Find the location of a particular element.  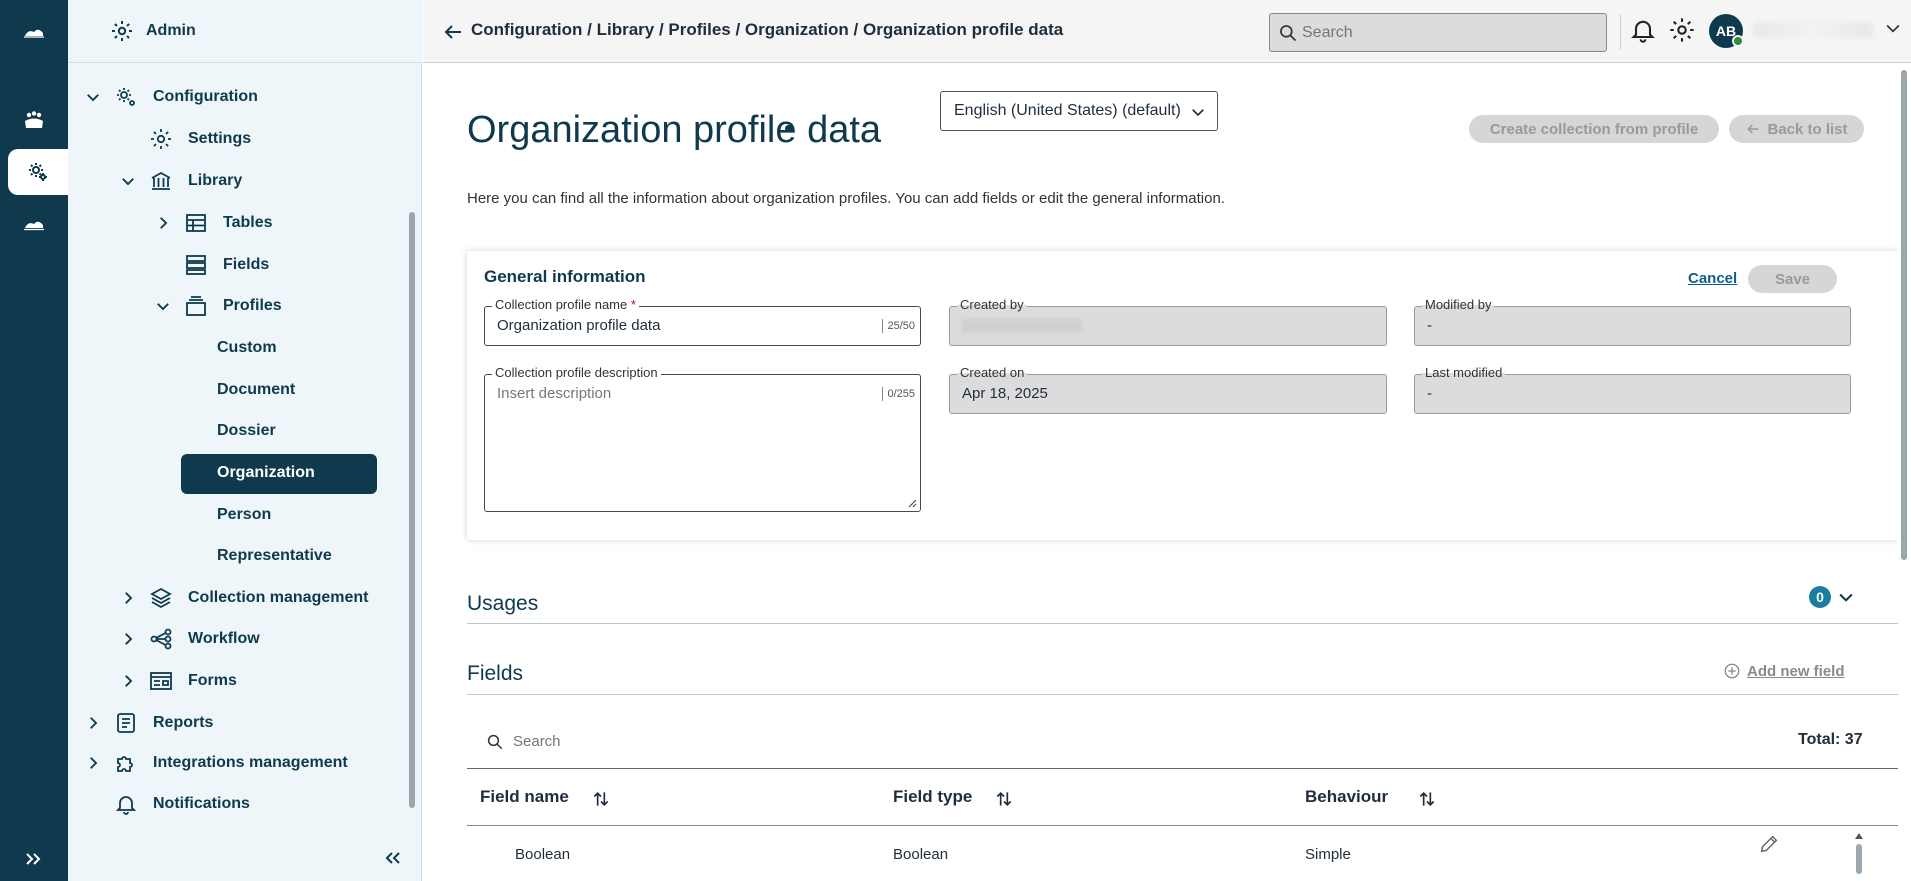

puzzle-icon is located at coordinates (125, 764).